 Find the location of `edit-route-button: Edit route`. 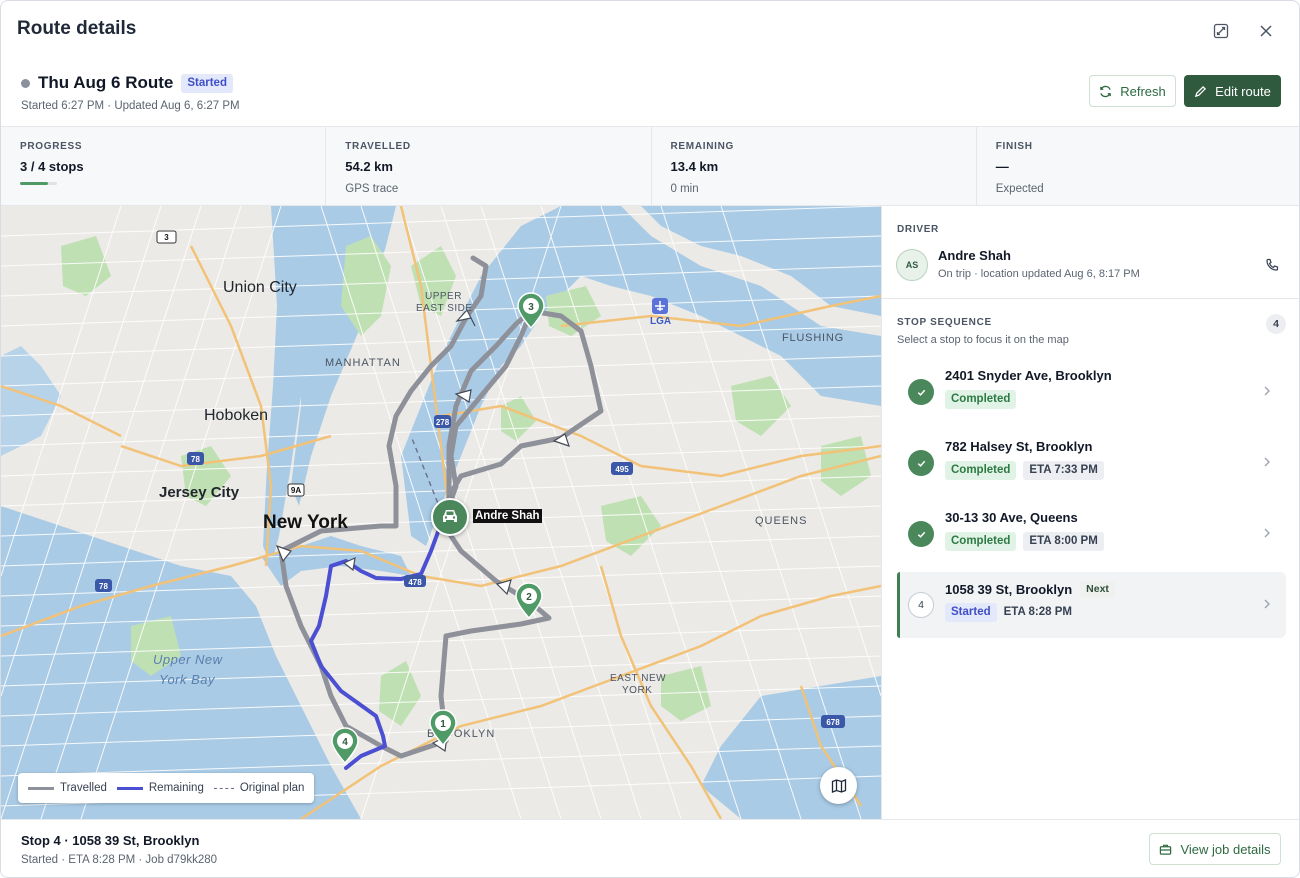

edit-route-button: Edit route is located at coordinates (1232, 91).